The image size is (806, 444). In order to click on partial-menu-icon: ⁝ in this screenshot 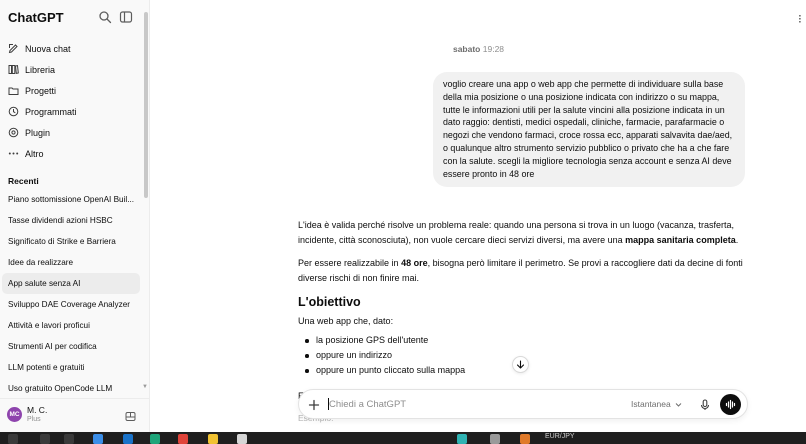, I will do `click(800, 19)`.